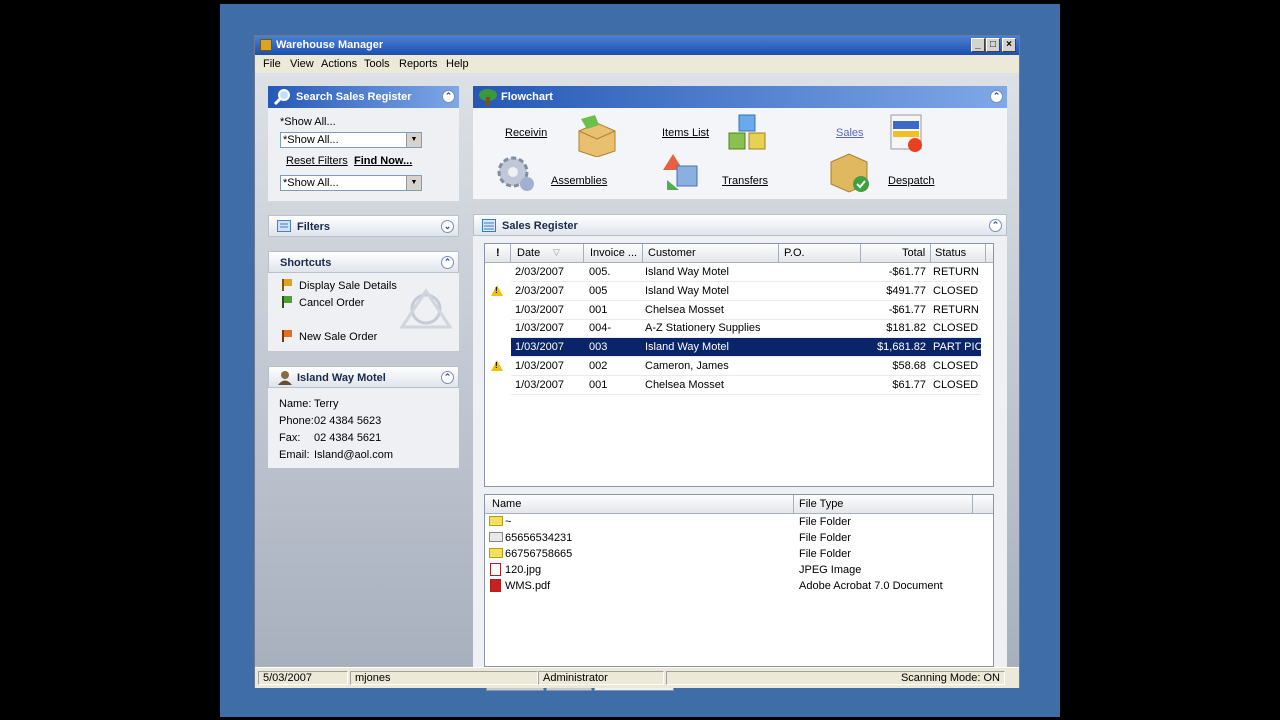 This screenshot has height=720, width=1280. Describe the element at coordinates (363, 97) in the screenshot. I see `search-panel-header: Search Sales Register ⌃` at that location.